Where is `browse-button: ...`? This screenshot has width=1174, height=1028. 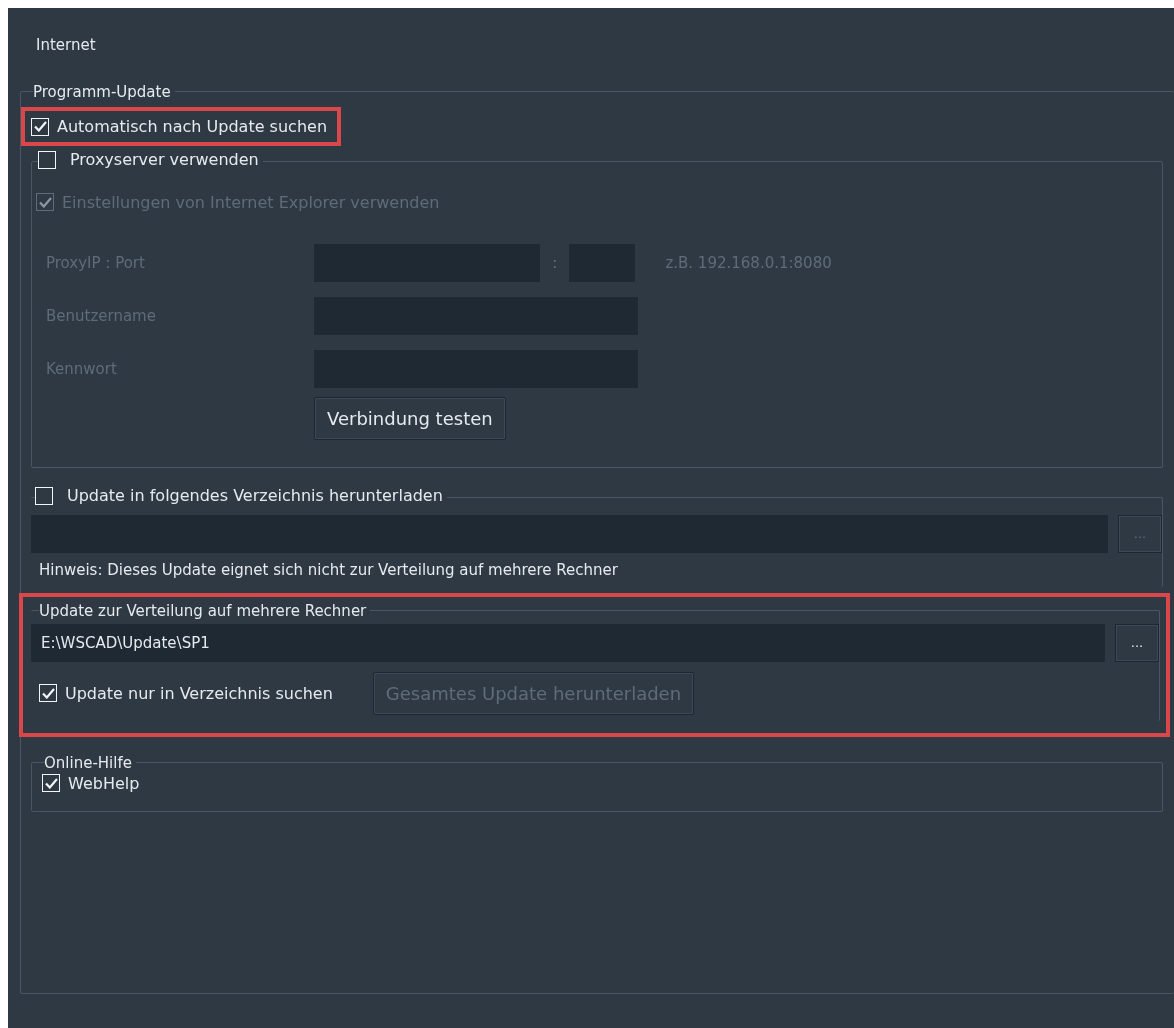 browse-button: ... is located at coordinates (1137, 642).